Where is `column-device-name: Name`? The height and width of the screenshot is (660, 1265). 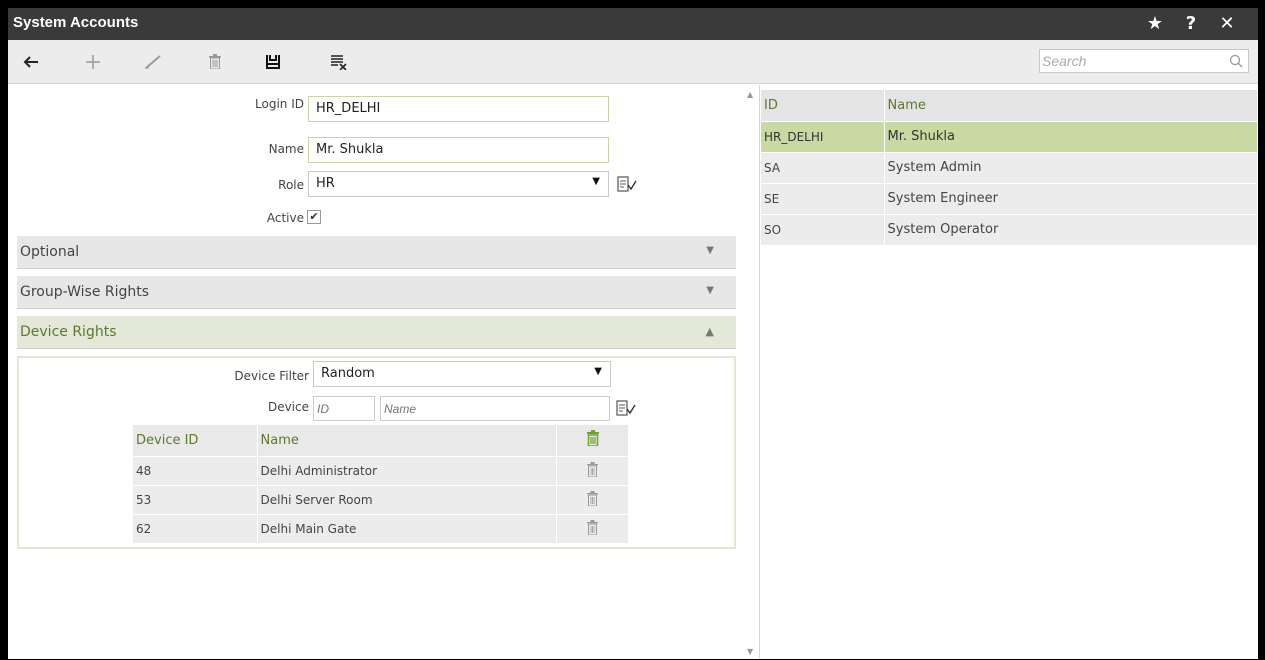 column-device-name: Name is located at coordinates (407, 440).